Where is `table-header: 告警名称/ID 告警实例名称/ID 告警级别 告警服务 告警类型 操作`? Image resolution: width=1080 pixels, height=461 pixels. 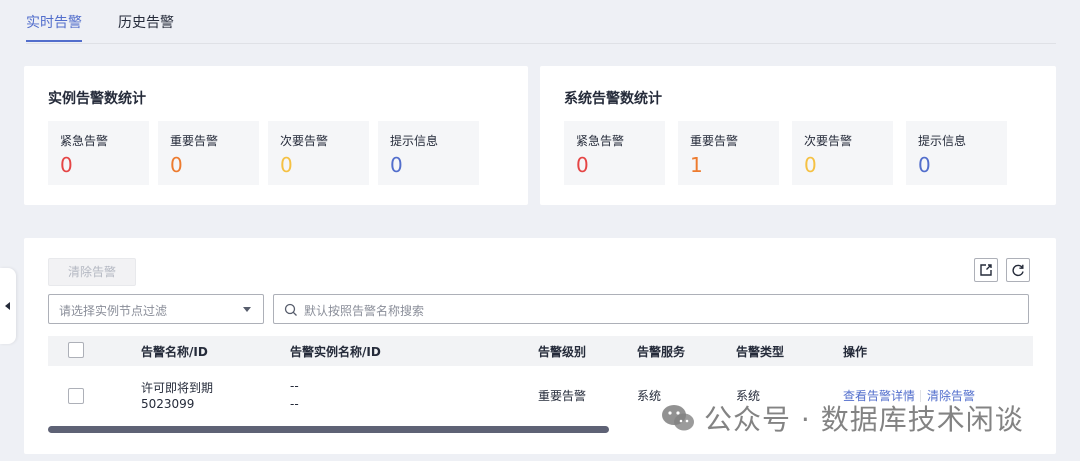
table-header: 告警名称/ID 告警实例名称/ID 告警级别 告警服务 告警类型 操作 is located at coordinates (540, 351).